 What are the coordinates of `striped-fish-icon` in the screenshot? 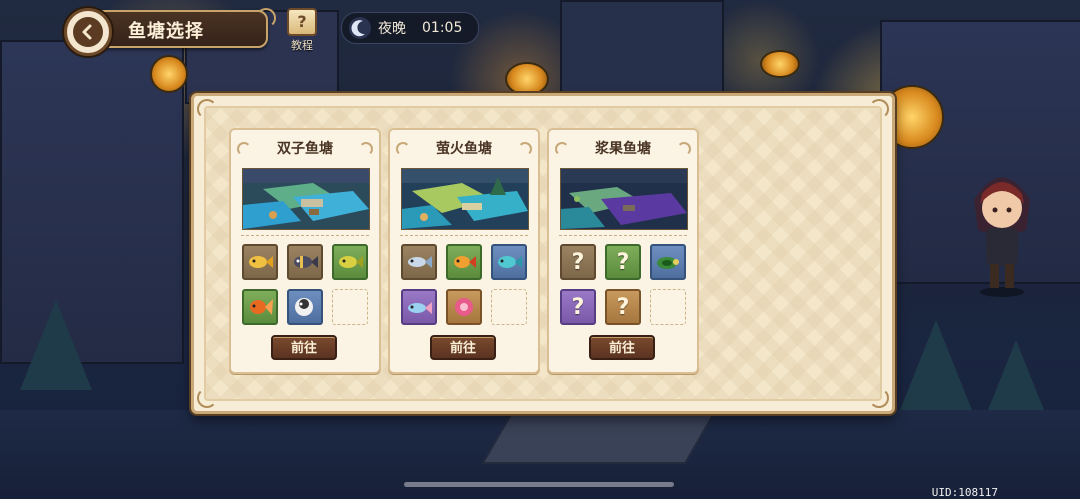 It's located at (306, 262).